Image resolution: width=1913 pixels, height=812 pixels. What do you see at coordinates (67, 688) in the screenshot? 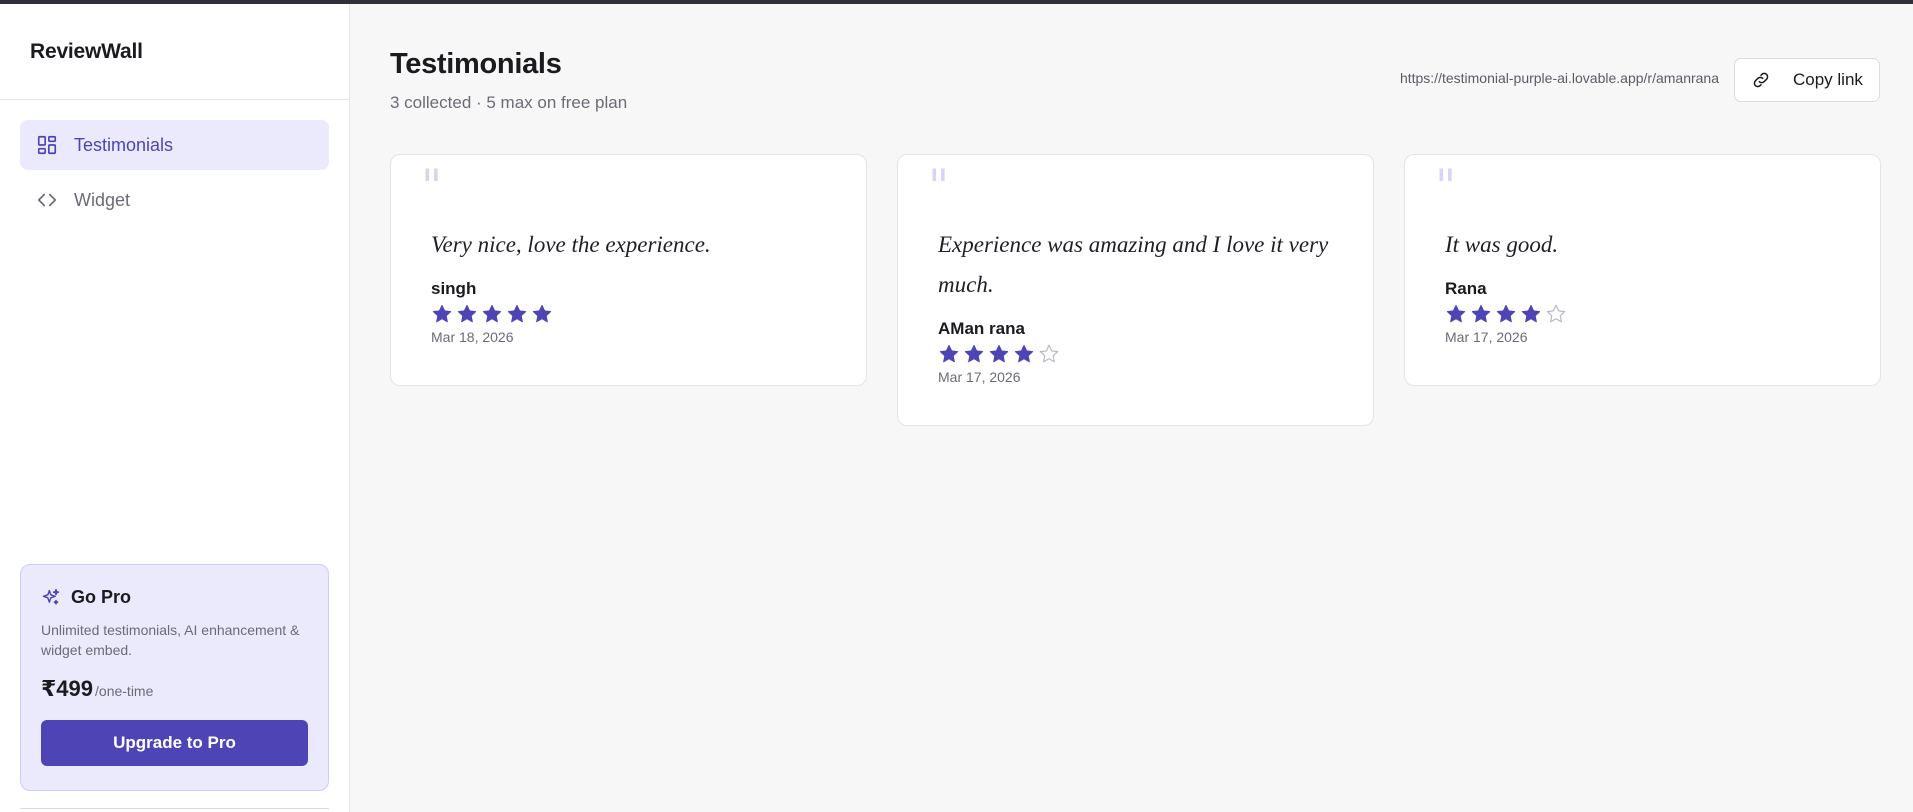
I see `price-amount: ₹499` at bounding box center [67, 688].